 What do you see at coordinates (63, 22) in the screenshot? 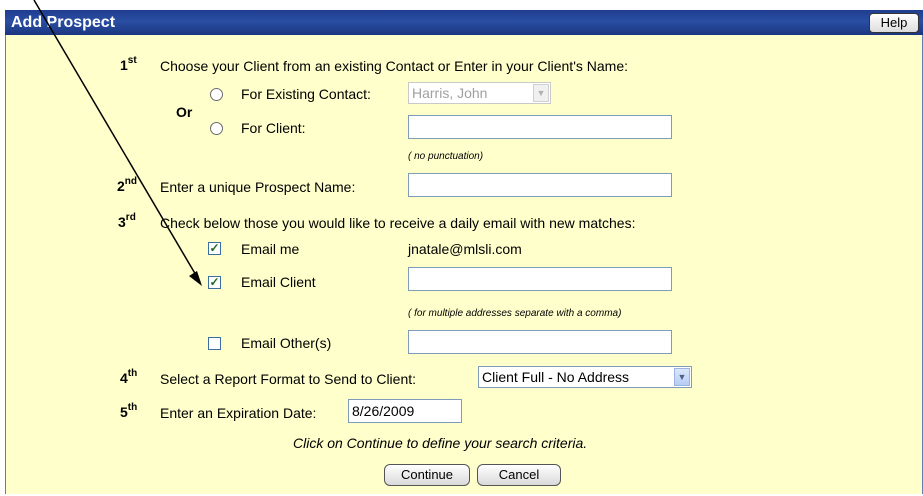
I see `page-title: Add Prospect` at bounding box center [63, 22].